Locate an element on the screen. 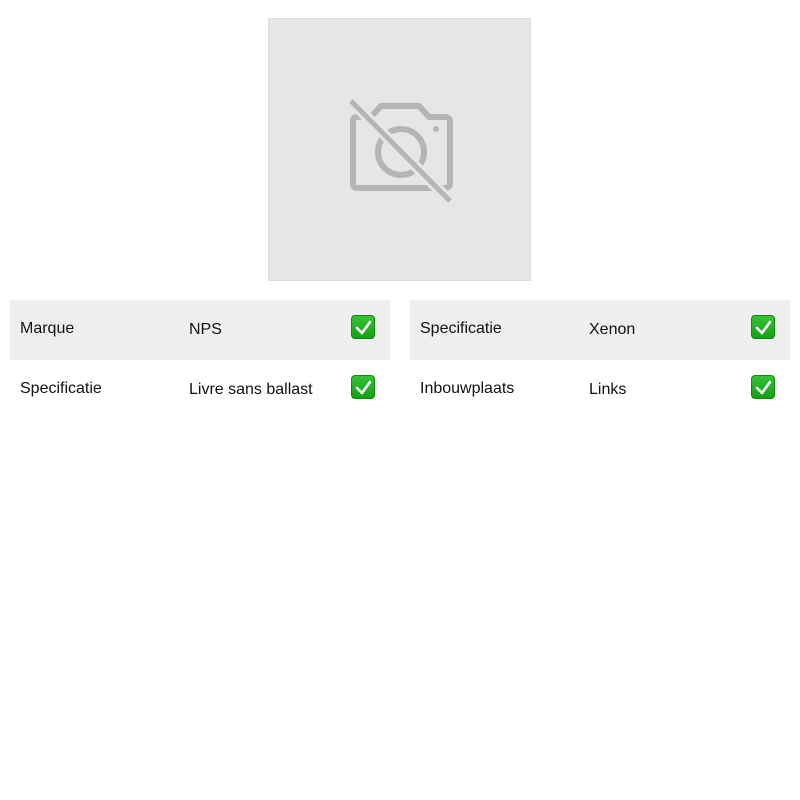 The height and width of the screenshot is (800, 800). product-image-placeholder is located at coordinates (399, 149).